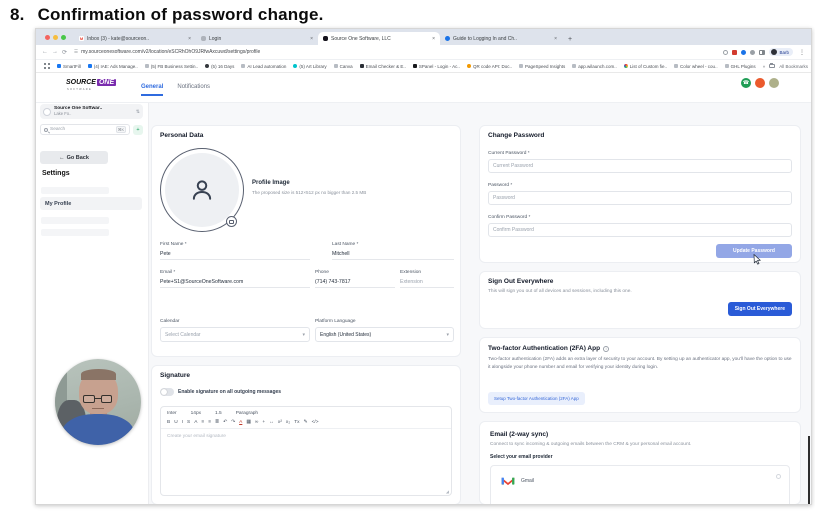 Image resolution: width=815 pixels, height=511 pixels. Describe the element at coordinates (640, 230) in the screenshot. I see `confirm-password-field` at that location.